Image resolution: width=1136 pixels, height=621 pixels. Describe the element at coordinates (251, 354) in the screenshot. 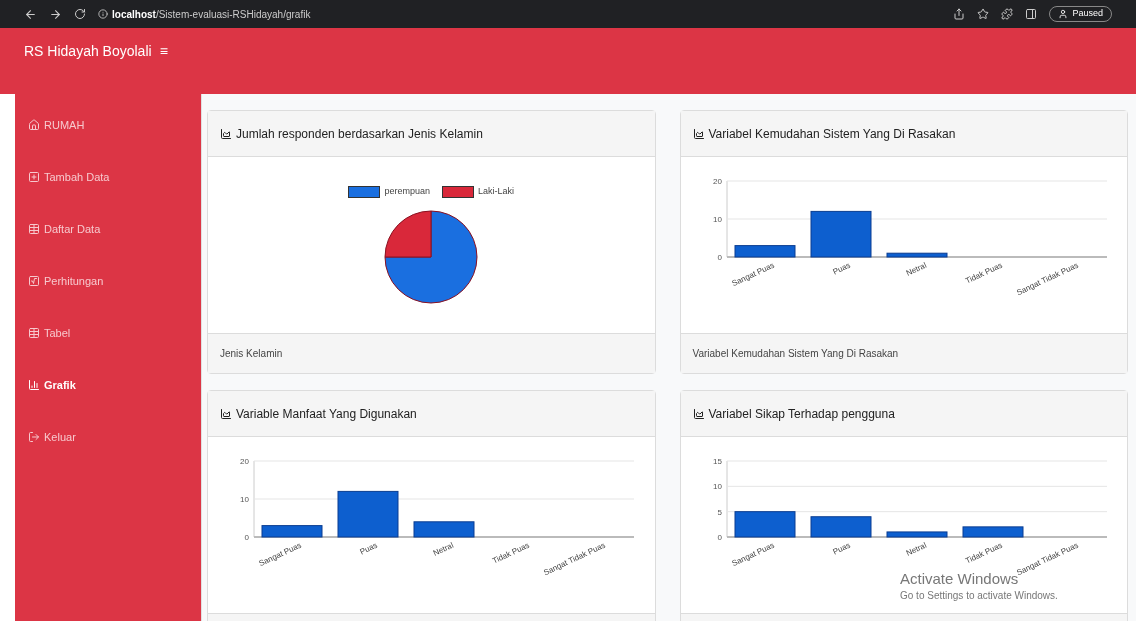

I see `card-footer-text: Jenis Kelamin` at that location.